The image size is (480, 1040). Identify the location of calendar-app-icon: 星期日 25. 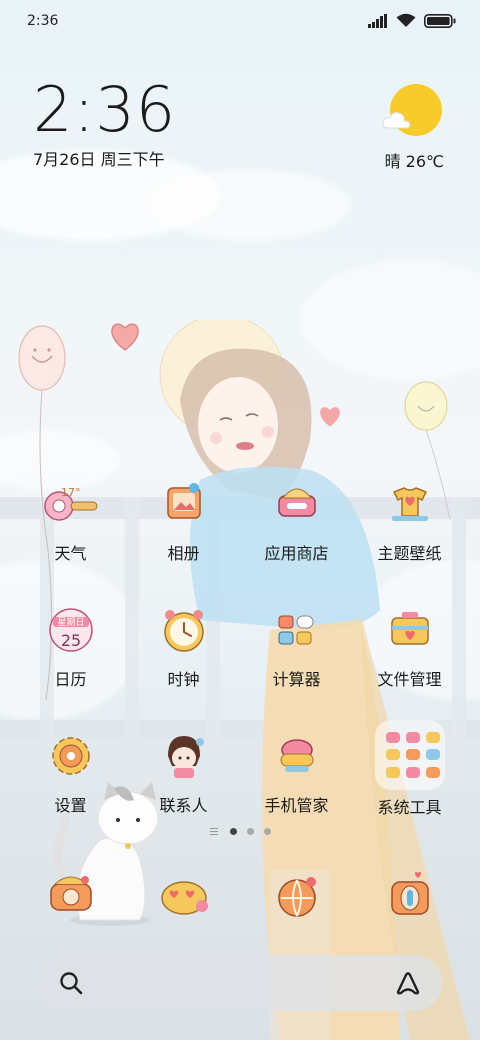
(71, 630).